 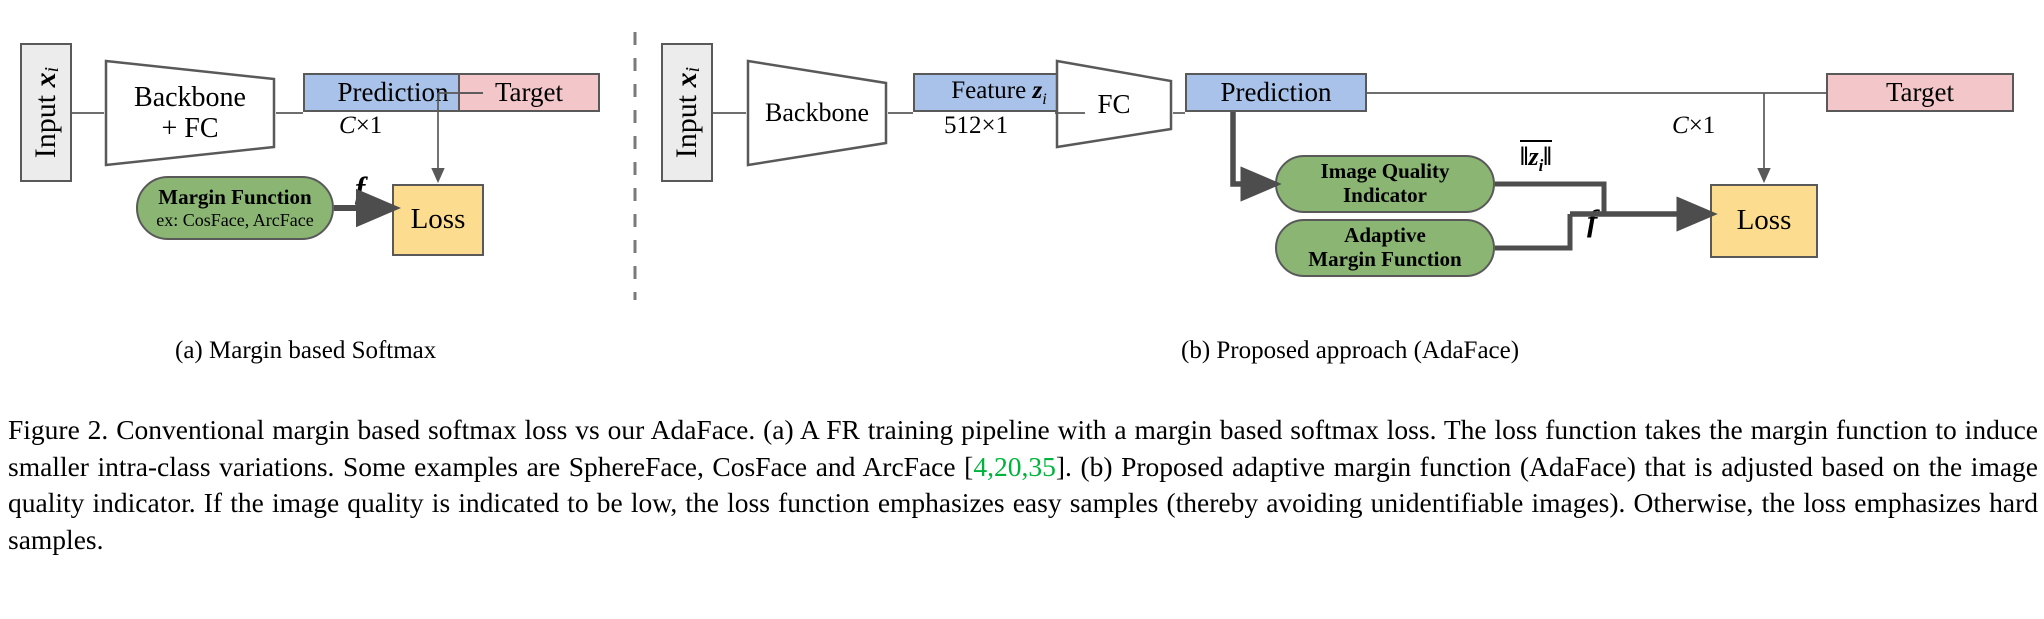 I want to click on panel-a-target-label: Target, so click(x=529, y=91).